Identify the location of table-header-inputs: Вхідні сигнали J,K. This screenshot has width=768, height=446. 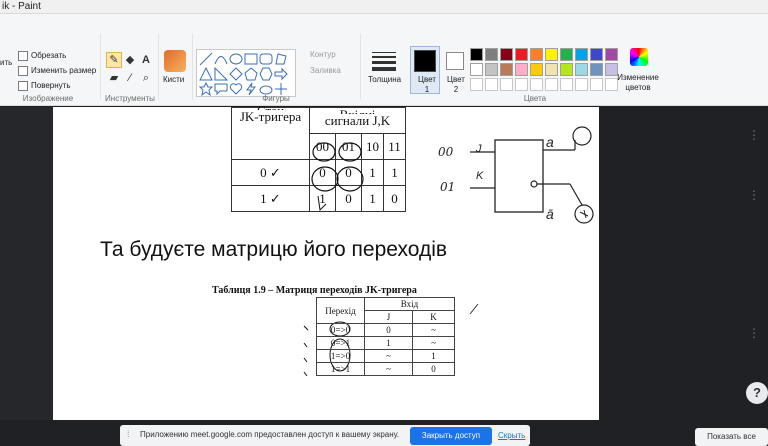
(357, 120).